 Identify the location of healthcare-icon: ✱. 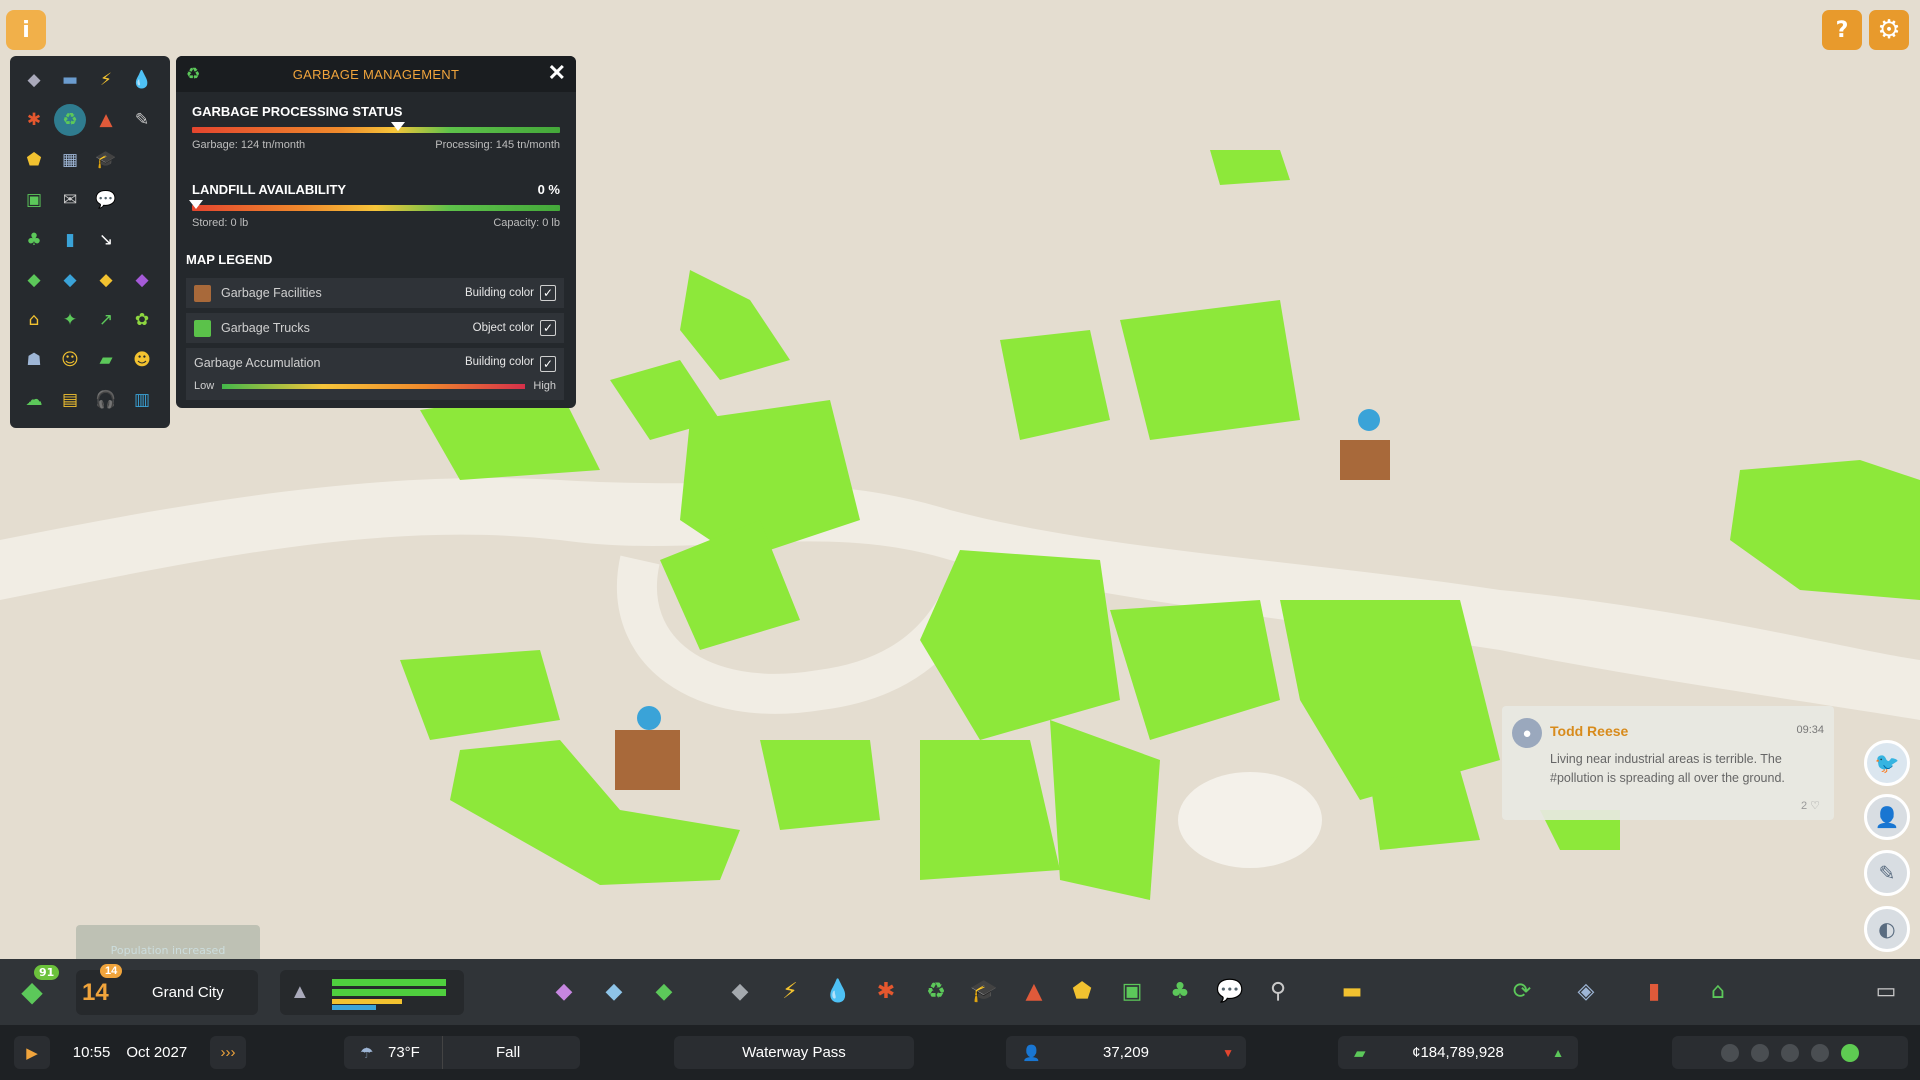
(886, 991).